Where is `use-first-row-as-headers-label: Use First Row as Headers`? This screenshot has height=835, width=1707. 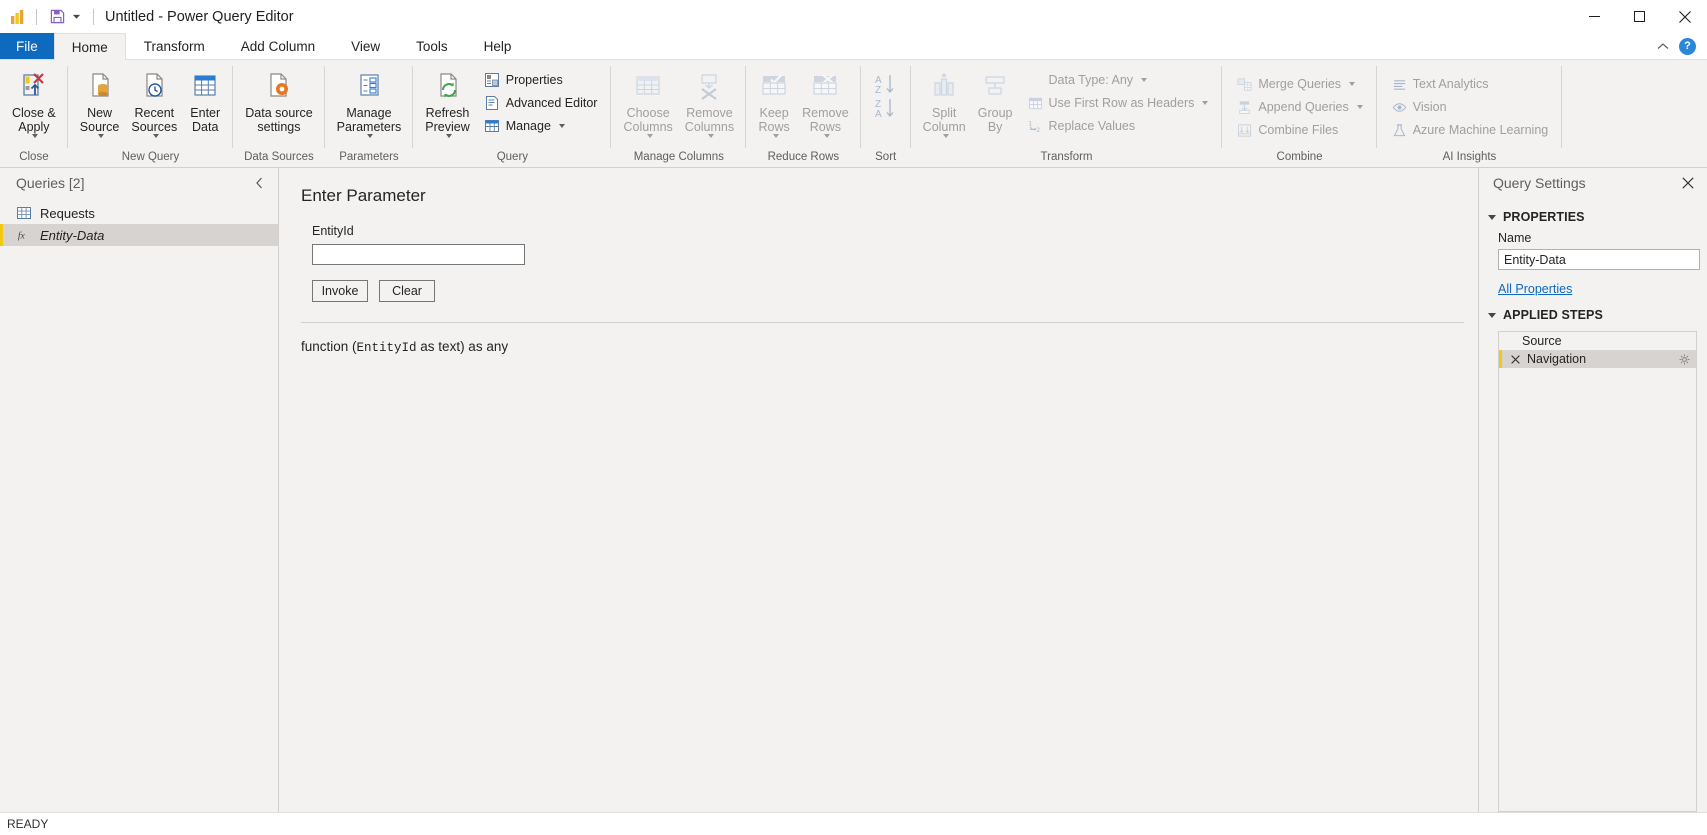
use-first-row-as-headers-label: Use First Row as Headers is located at coordinates (1121, 103).